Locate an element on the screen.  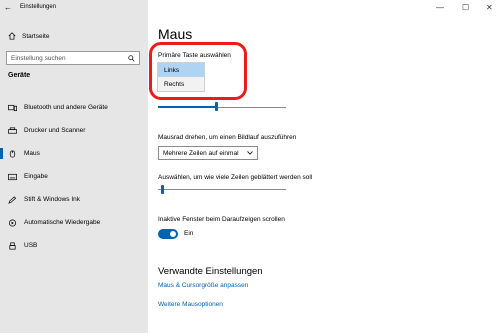
bluetooth-icon is located at coordinates (12, 108).